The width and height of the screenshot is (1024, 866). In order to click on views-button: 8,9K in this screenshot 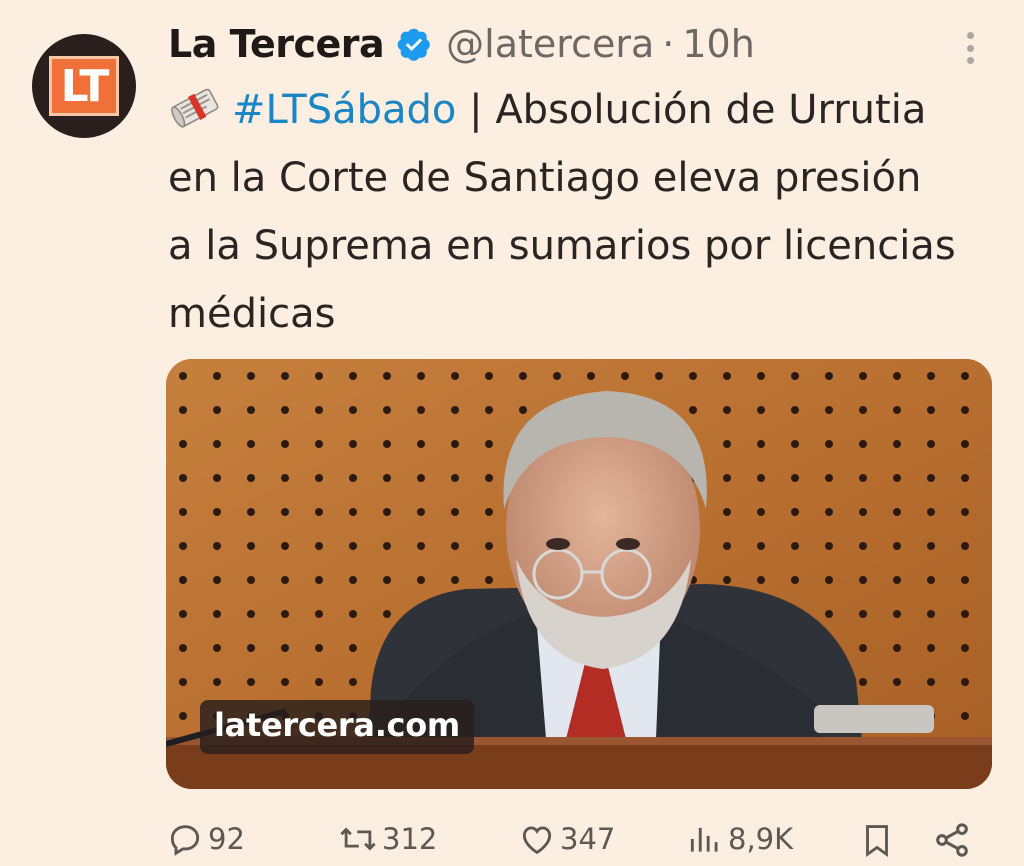, I will do `click(739, 839)`.